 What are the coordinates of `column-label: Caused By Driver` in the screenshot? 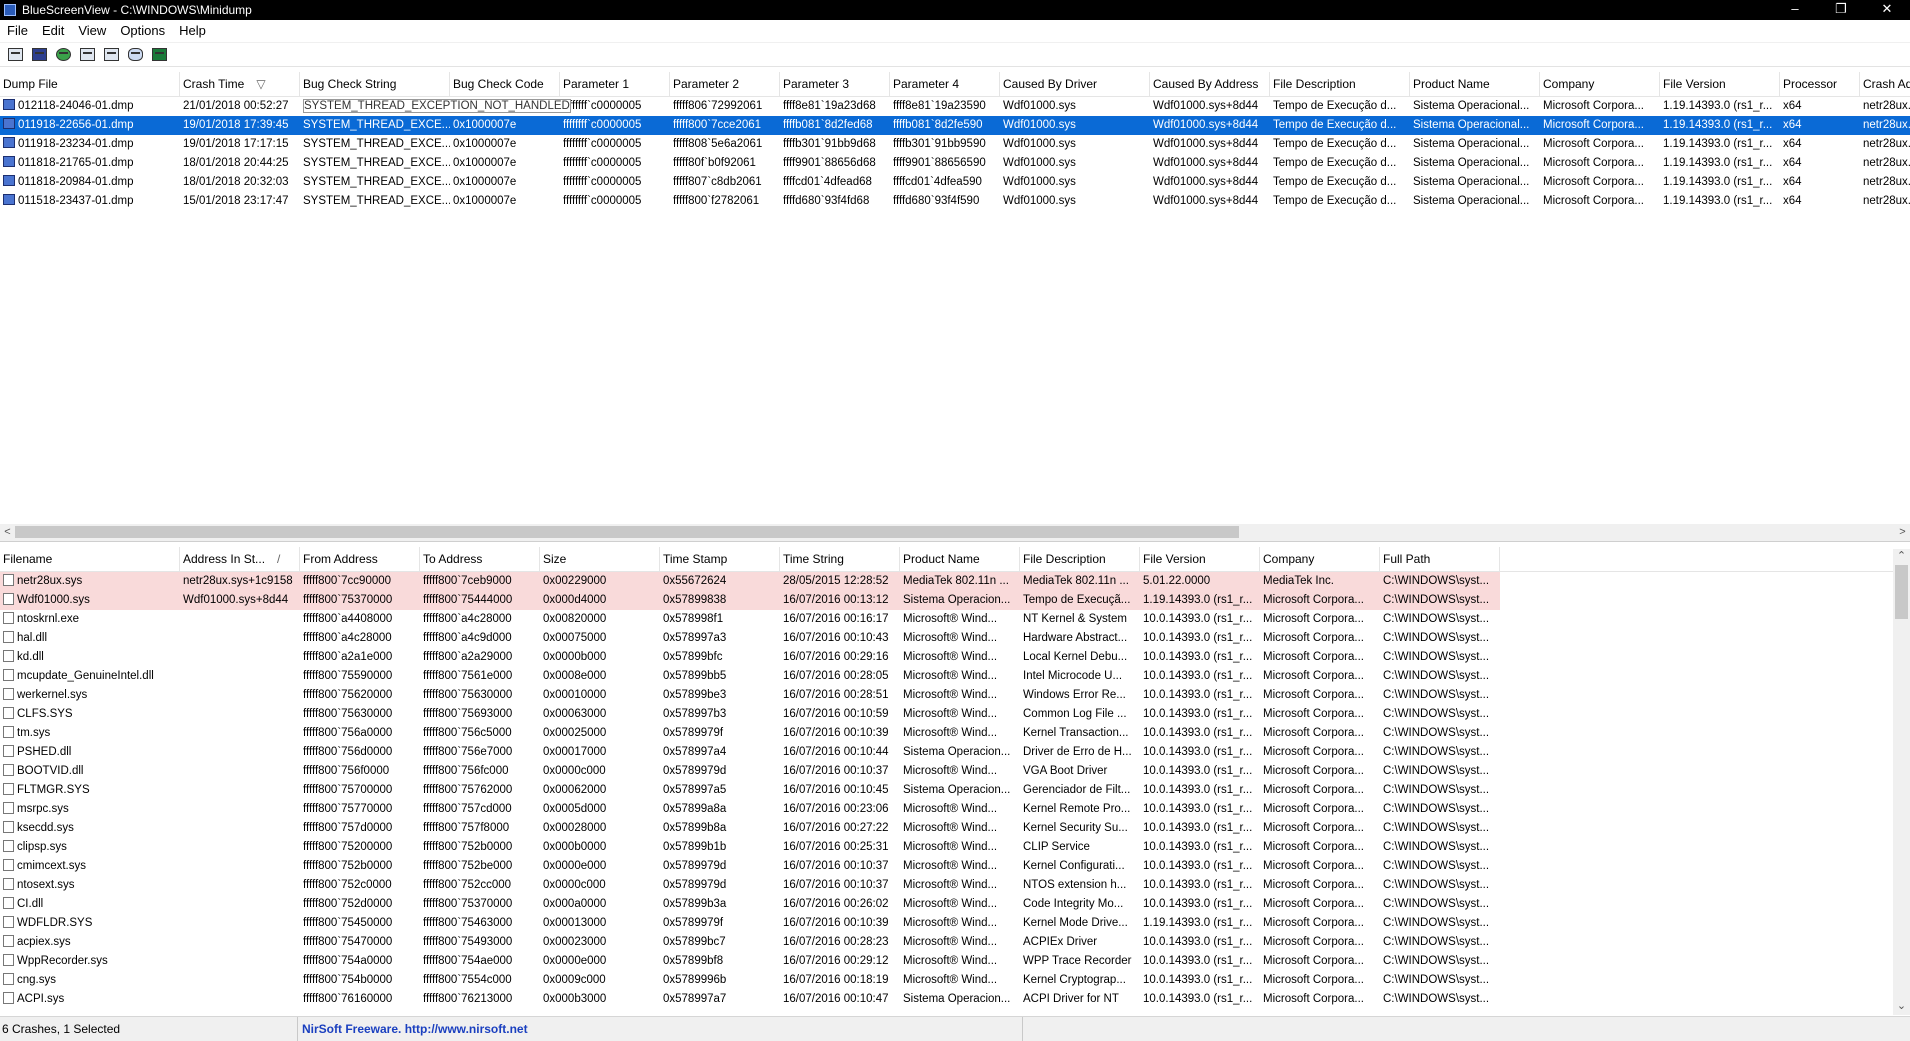 It's located at (1050, 84).